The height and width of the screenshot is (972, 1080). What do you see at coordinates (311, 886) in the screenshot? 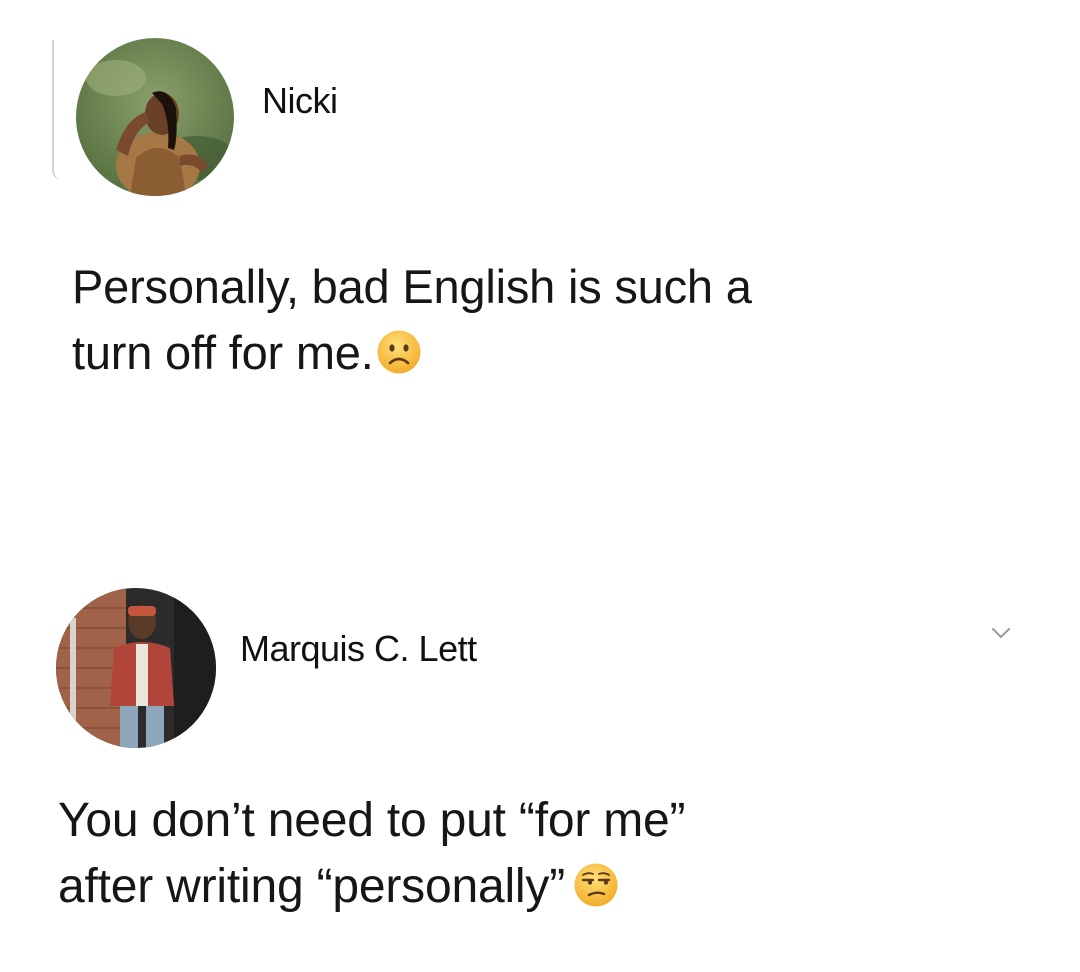
I see `post-text-line-content: after writing “personally”` at bounding box center [311, 886].